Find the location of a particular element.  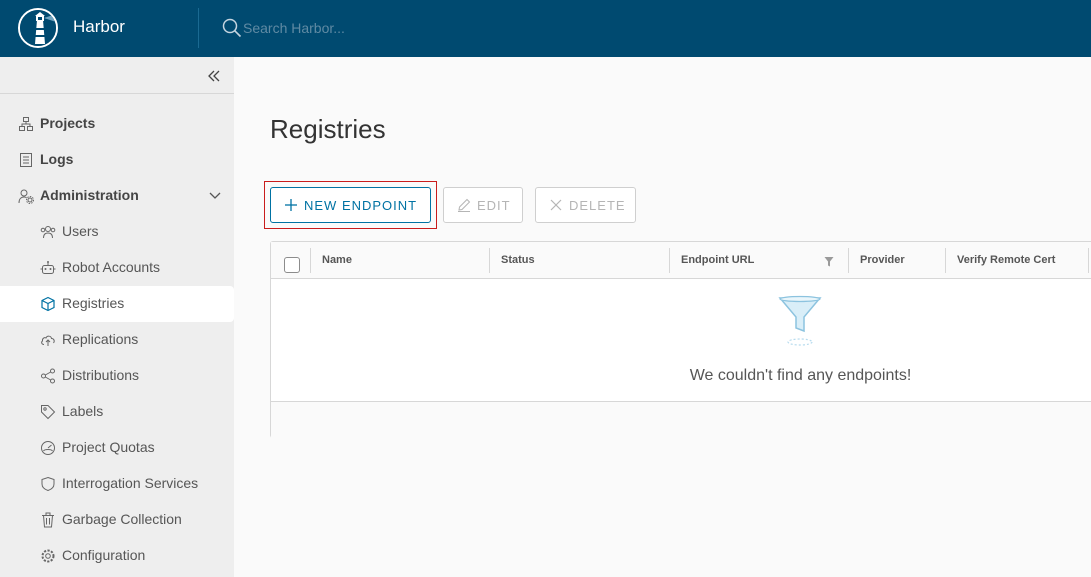

app-header: Harbor is located at coordinates (545, 28).